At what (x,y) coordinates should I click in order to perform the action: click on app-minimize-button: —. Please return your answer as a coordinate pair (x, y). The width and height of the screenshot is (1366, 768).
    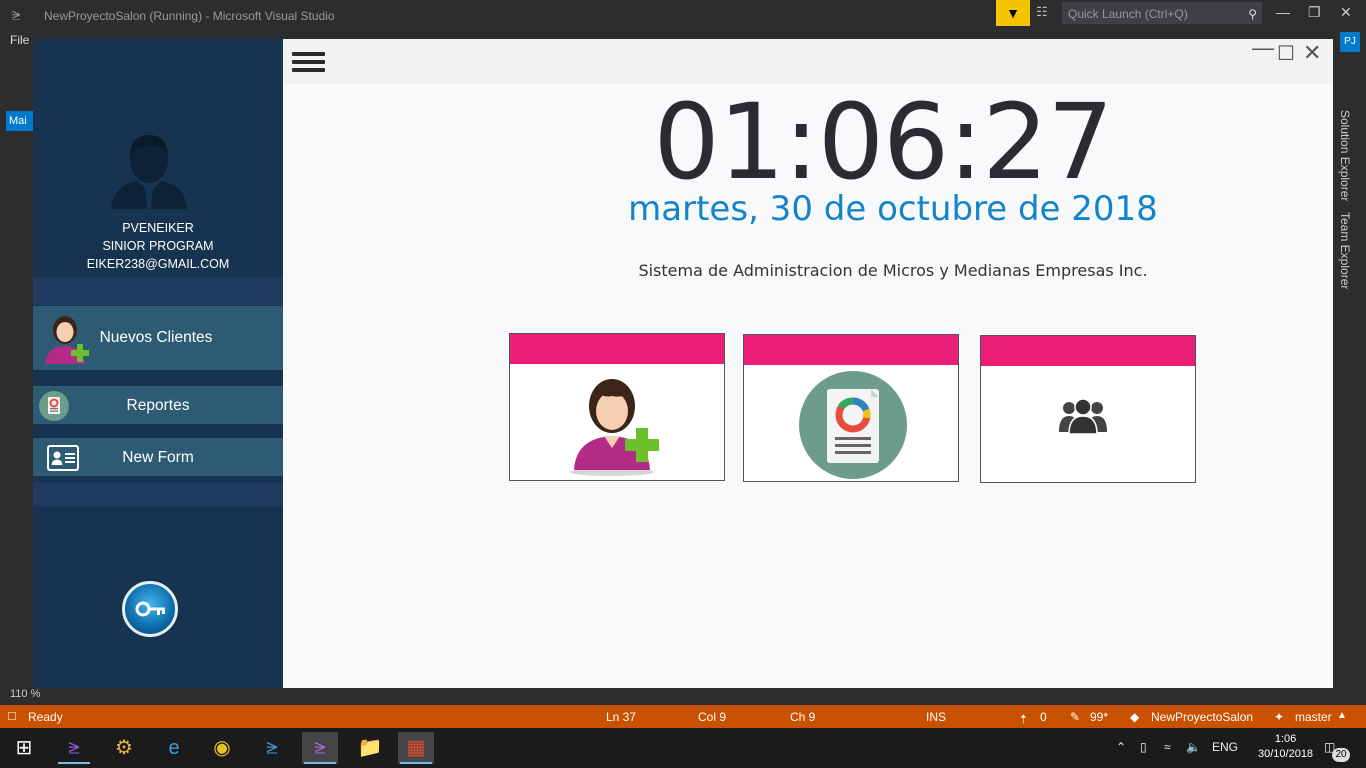
    Looking at the image, I should click on (1263, 48).